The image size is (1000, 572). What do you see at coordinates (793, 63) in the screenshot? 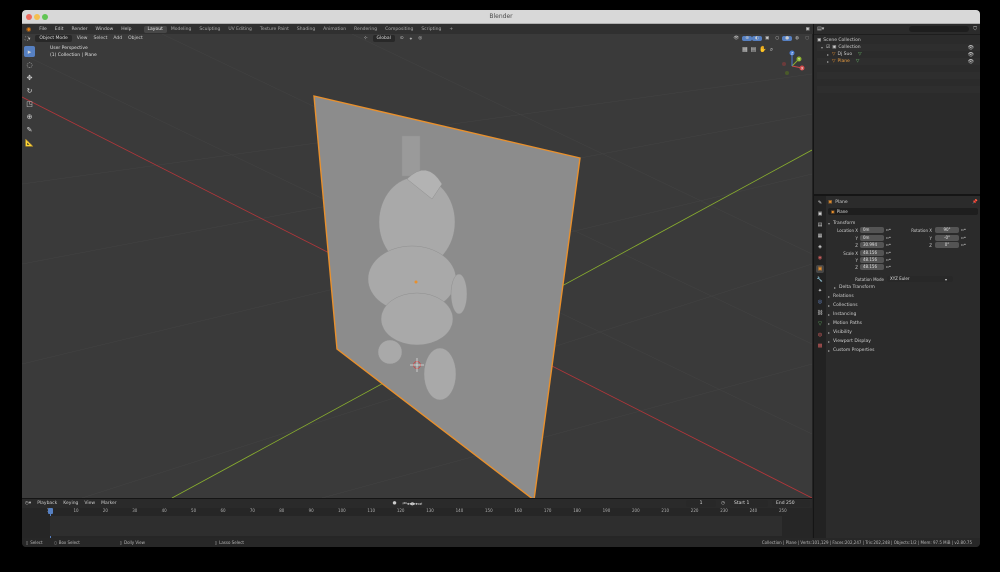
I see `navigation-gizmo: X Y Z` at bounding box center [793, 63].